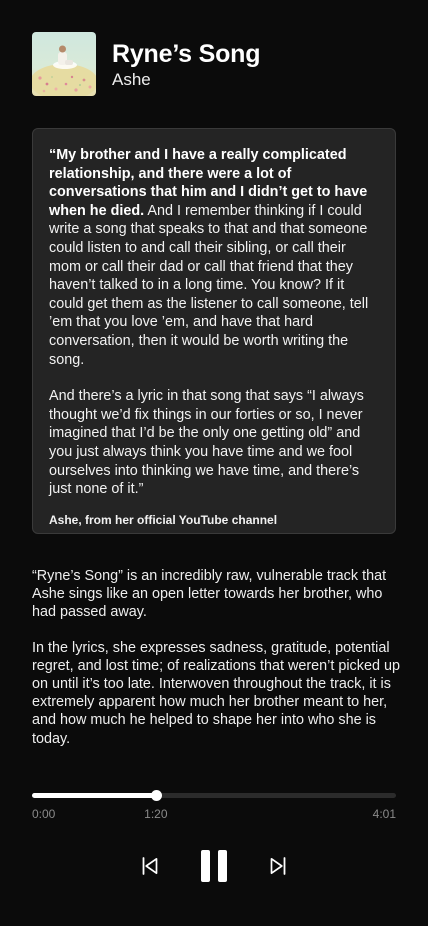 Image resolution: width=428 pixels, height=926 pixels. I want to click on progress-thumb, so click(156, 795).